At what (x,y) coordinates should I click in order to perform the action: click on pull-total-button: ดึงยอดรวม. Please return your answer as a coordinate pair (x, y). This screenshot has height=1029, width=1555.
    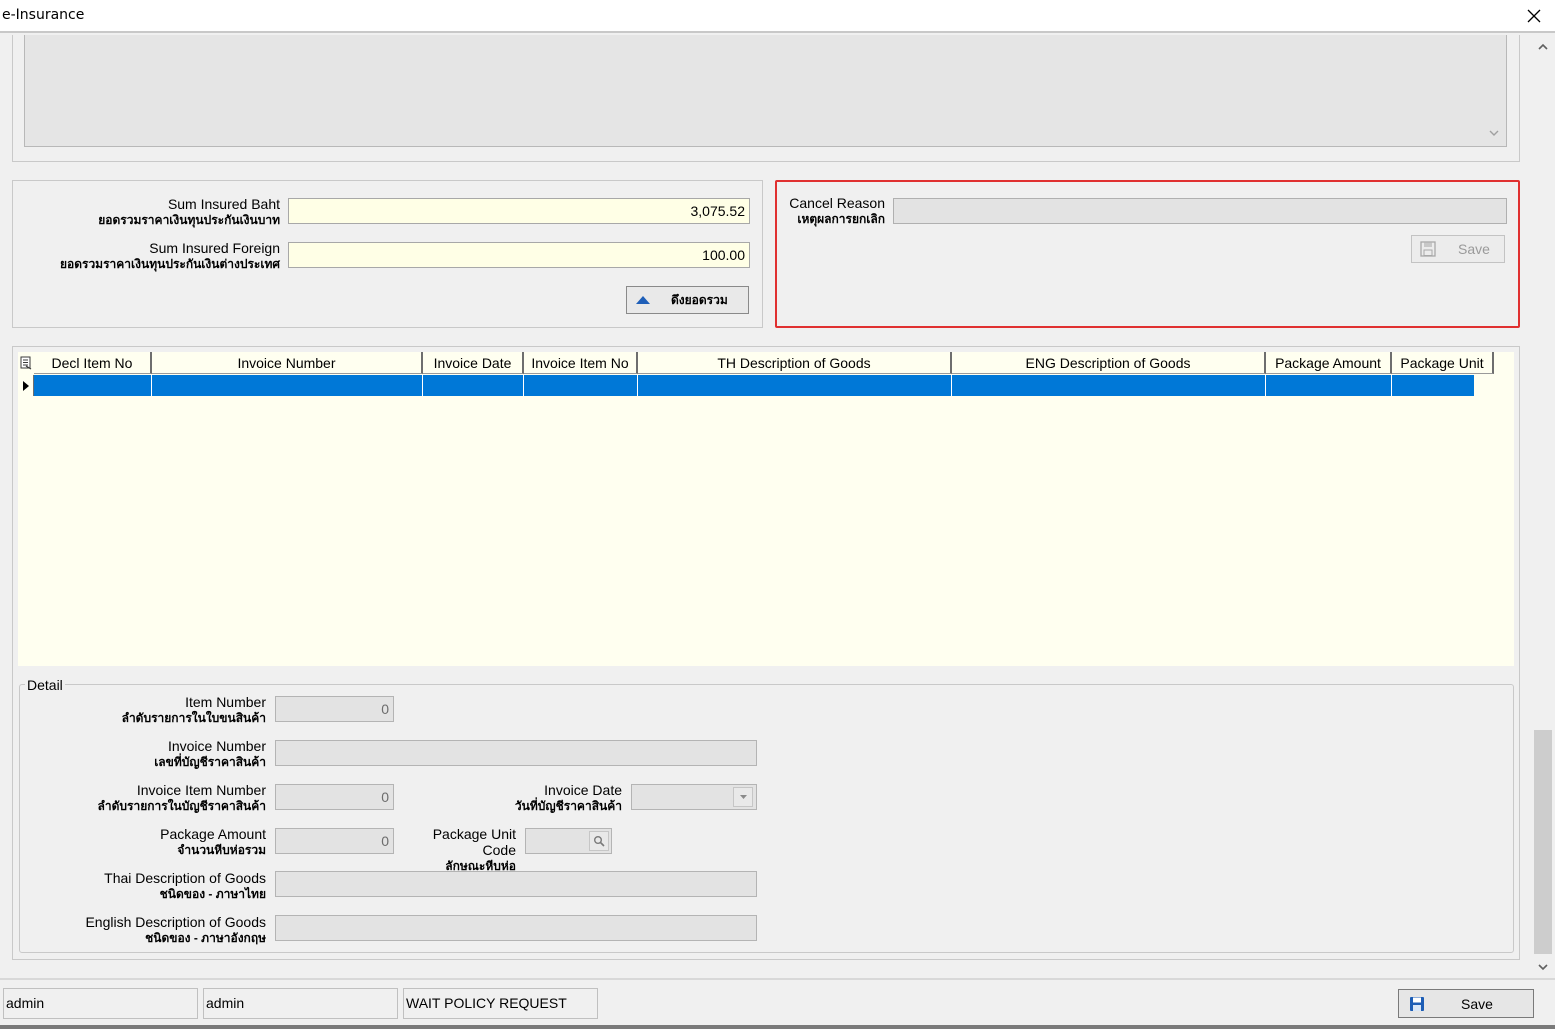
    Looking at the image, I should click on (687, 300).